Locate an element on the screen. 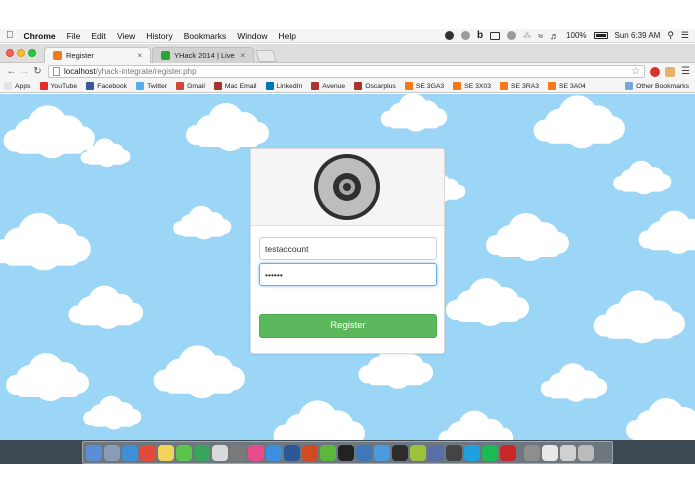 The height and width of the screenshot is (494, 695). menu-history: History is located at coordinates (159, 36).